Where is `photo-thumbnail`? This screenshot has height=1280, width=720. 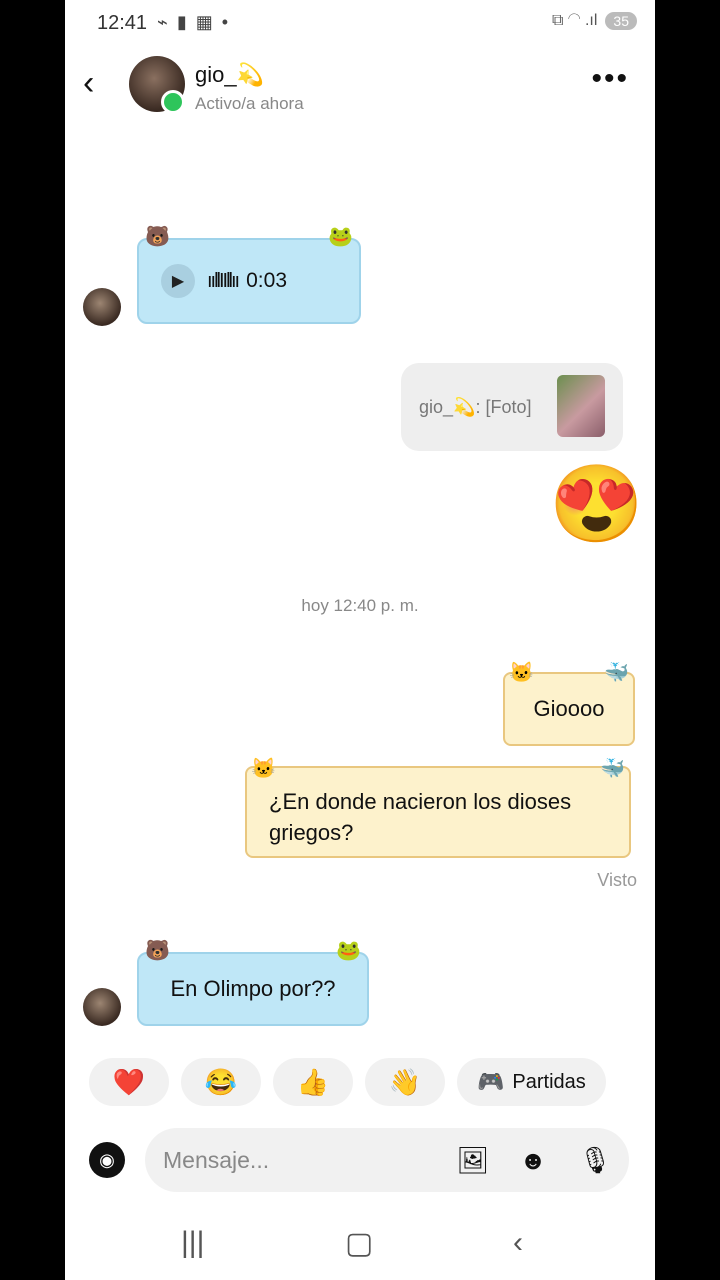 photo-thumbnail is located at coordinates (581, 406).